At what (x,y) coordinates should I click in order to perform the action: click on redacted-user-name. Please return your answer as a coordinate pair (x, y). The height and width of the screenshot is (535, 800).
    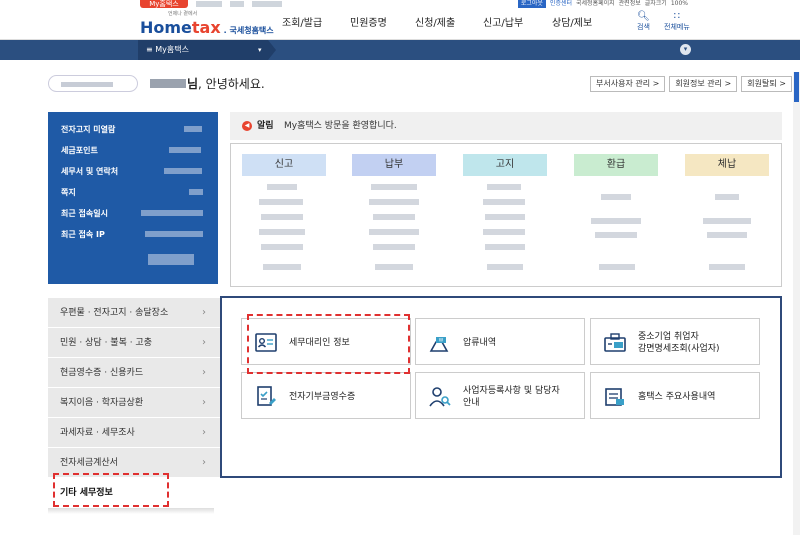
    Looking at the image, I should click on (168, 83).